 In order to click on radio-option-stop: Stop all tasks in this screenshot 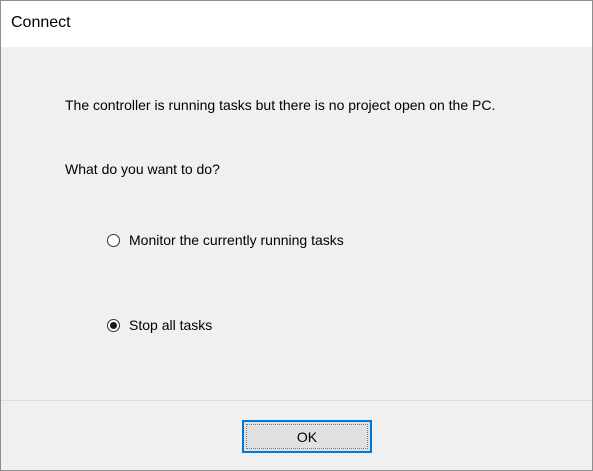, I will do `click(159, 325)`.